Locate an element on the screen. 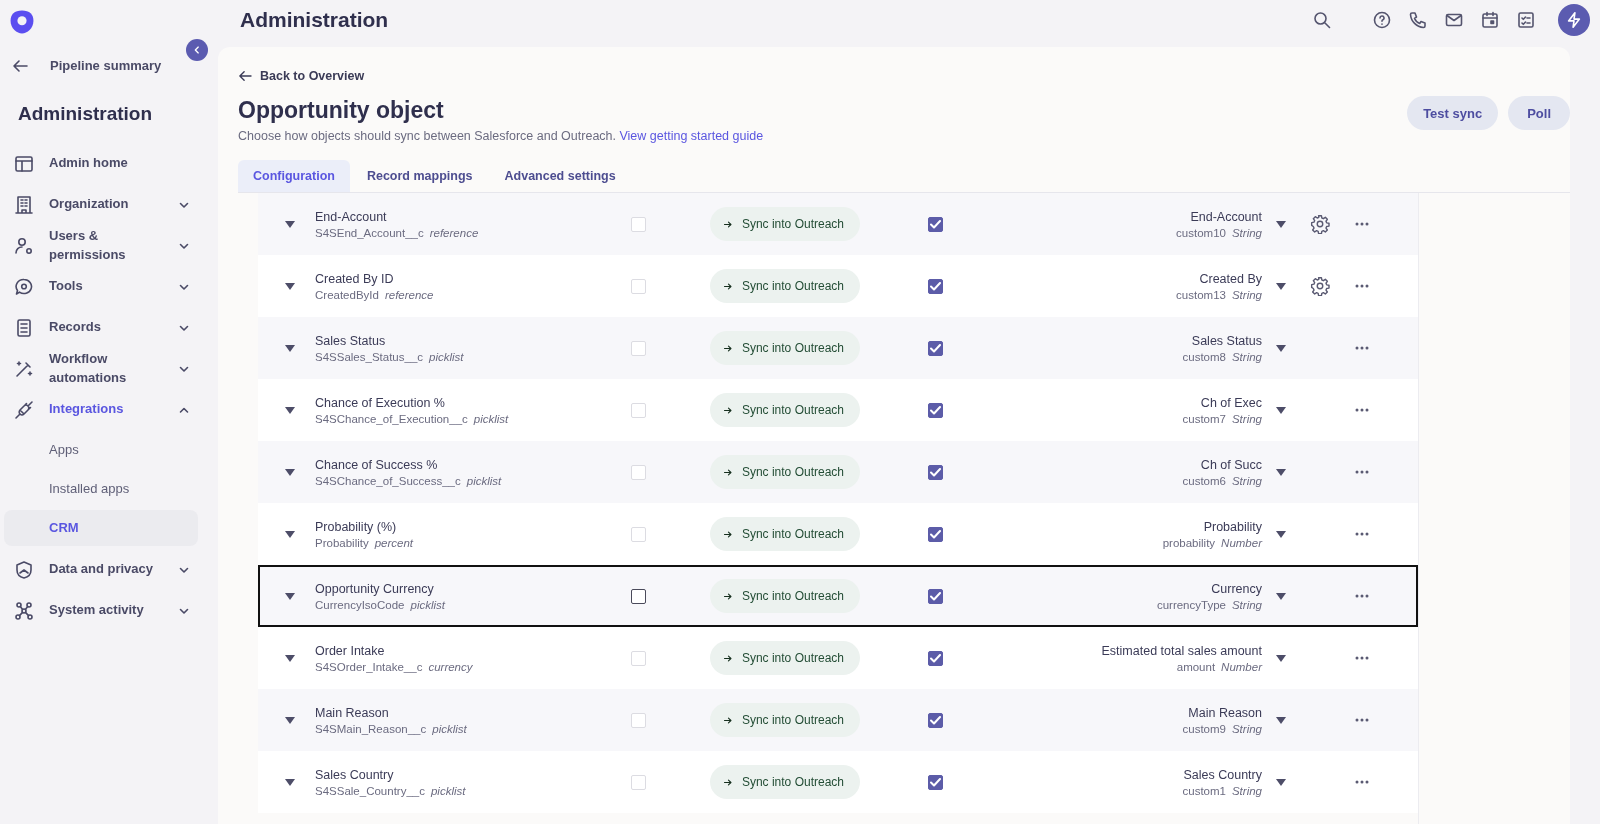 The height and width of the screenshot is (824, 1600). field-api-name: S4SOrder_Intake__c currency is located at coordinates (394, 666).